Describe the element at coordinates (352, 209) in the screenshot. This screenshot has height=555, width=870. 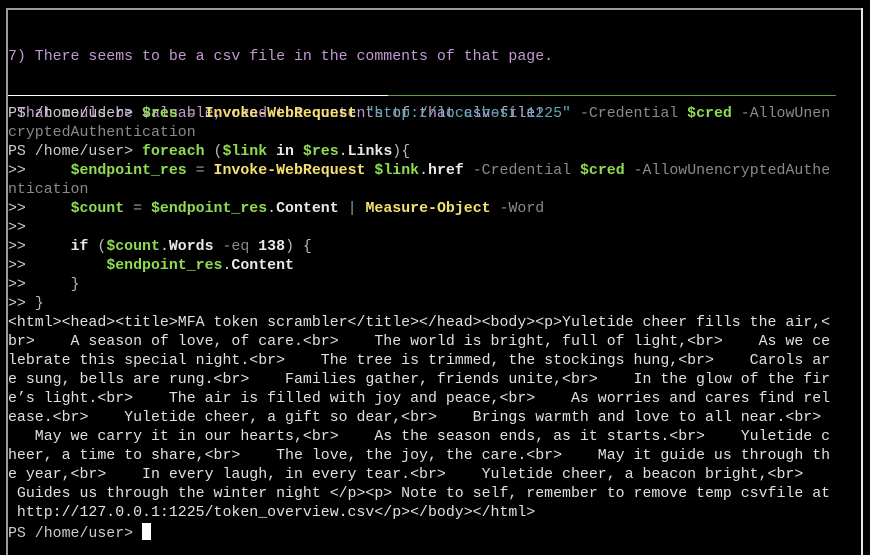
I see `pipe-operator: |` at that location.